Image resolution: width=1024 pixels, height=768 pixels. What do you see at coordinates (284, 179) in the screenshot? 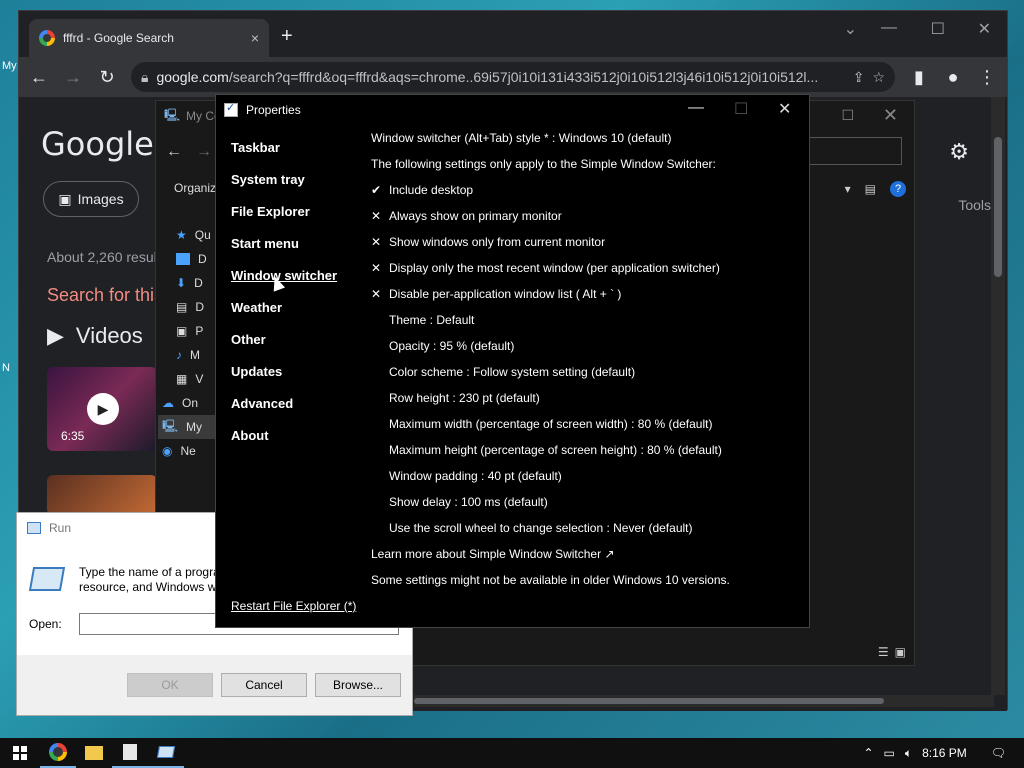
I see `nav-item-system-tray: System tray` at bounding box center [284, 179].